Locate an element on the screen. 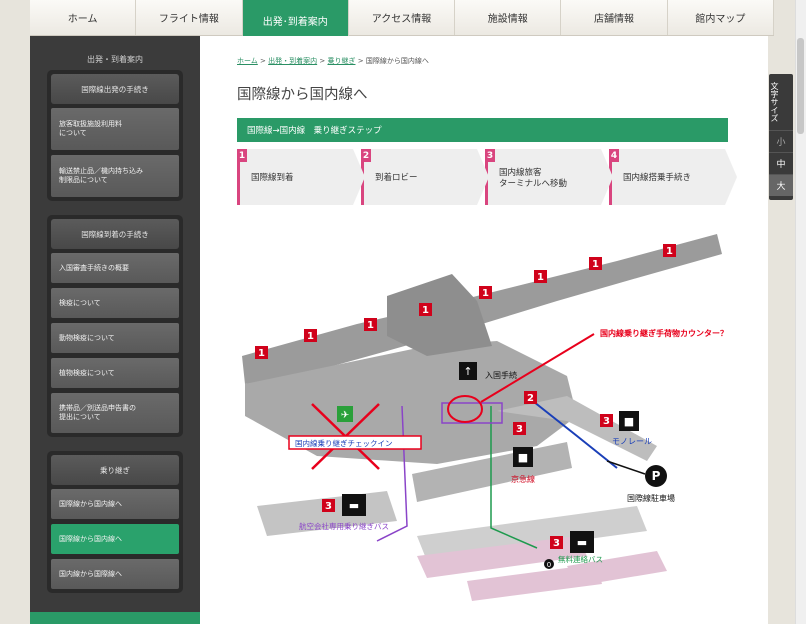 The height and width of the screenshot is (624, 806). tab-shops: 店舗情報 is located at coordinates (614, 17).